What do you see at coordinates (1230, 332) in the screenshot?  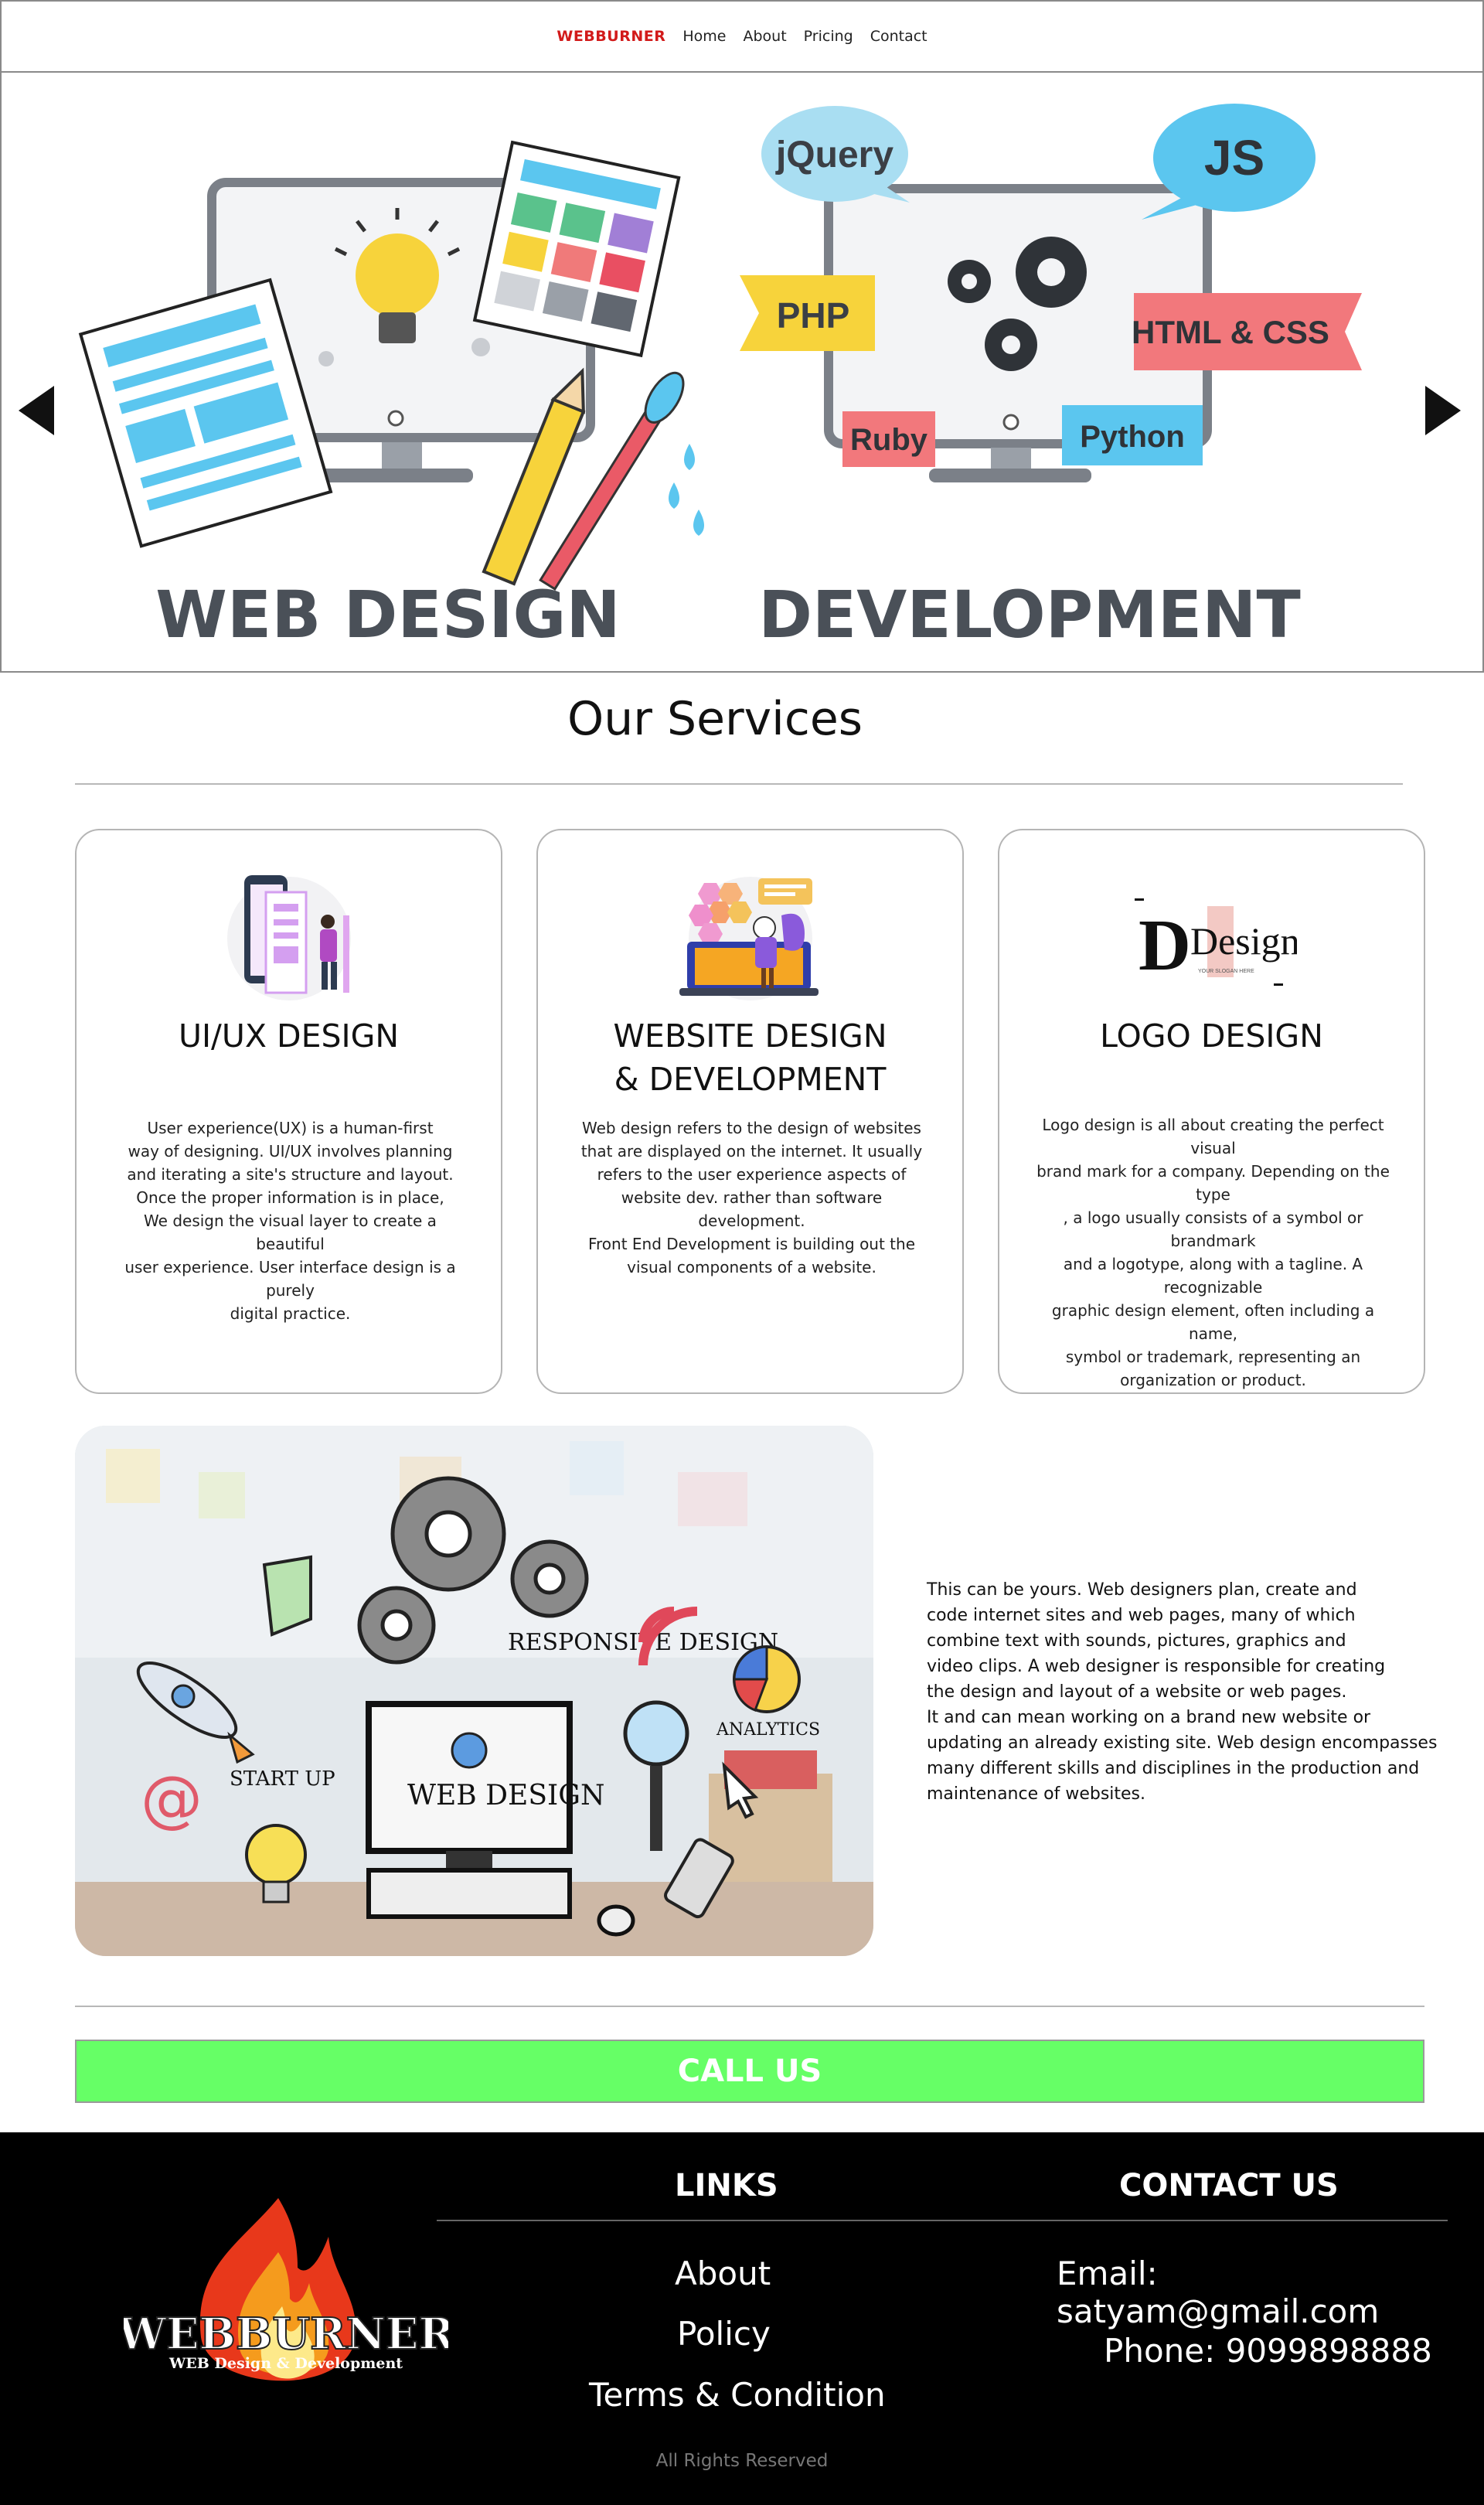 I see `htmlcss-tag-label: HTML & CSS` at bounding box center [1230, 332].